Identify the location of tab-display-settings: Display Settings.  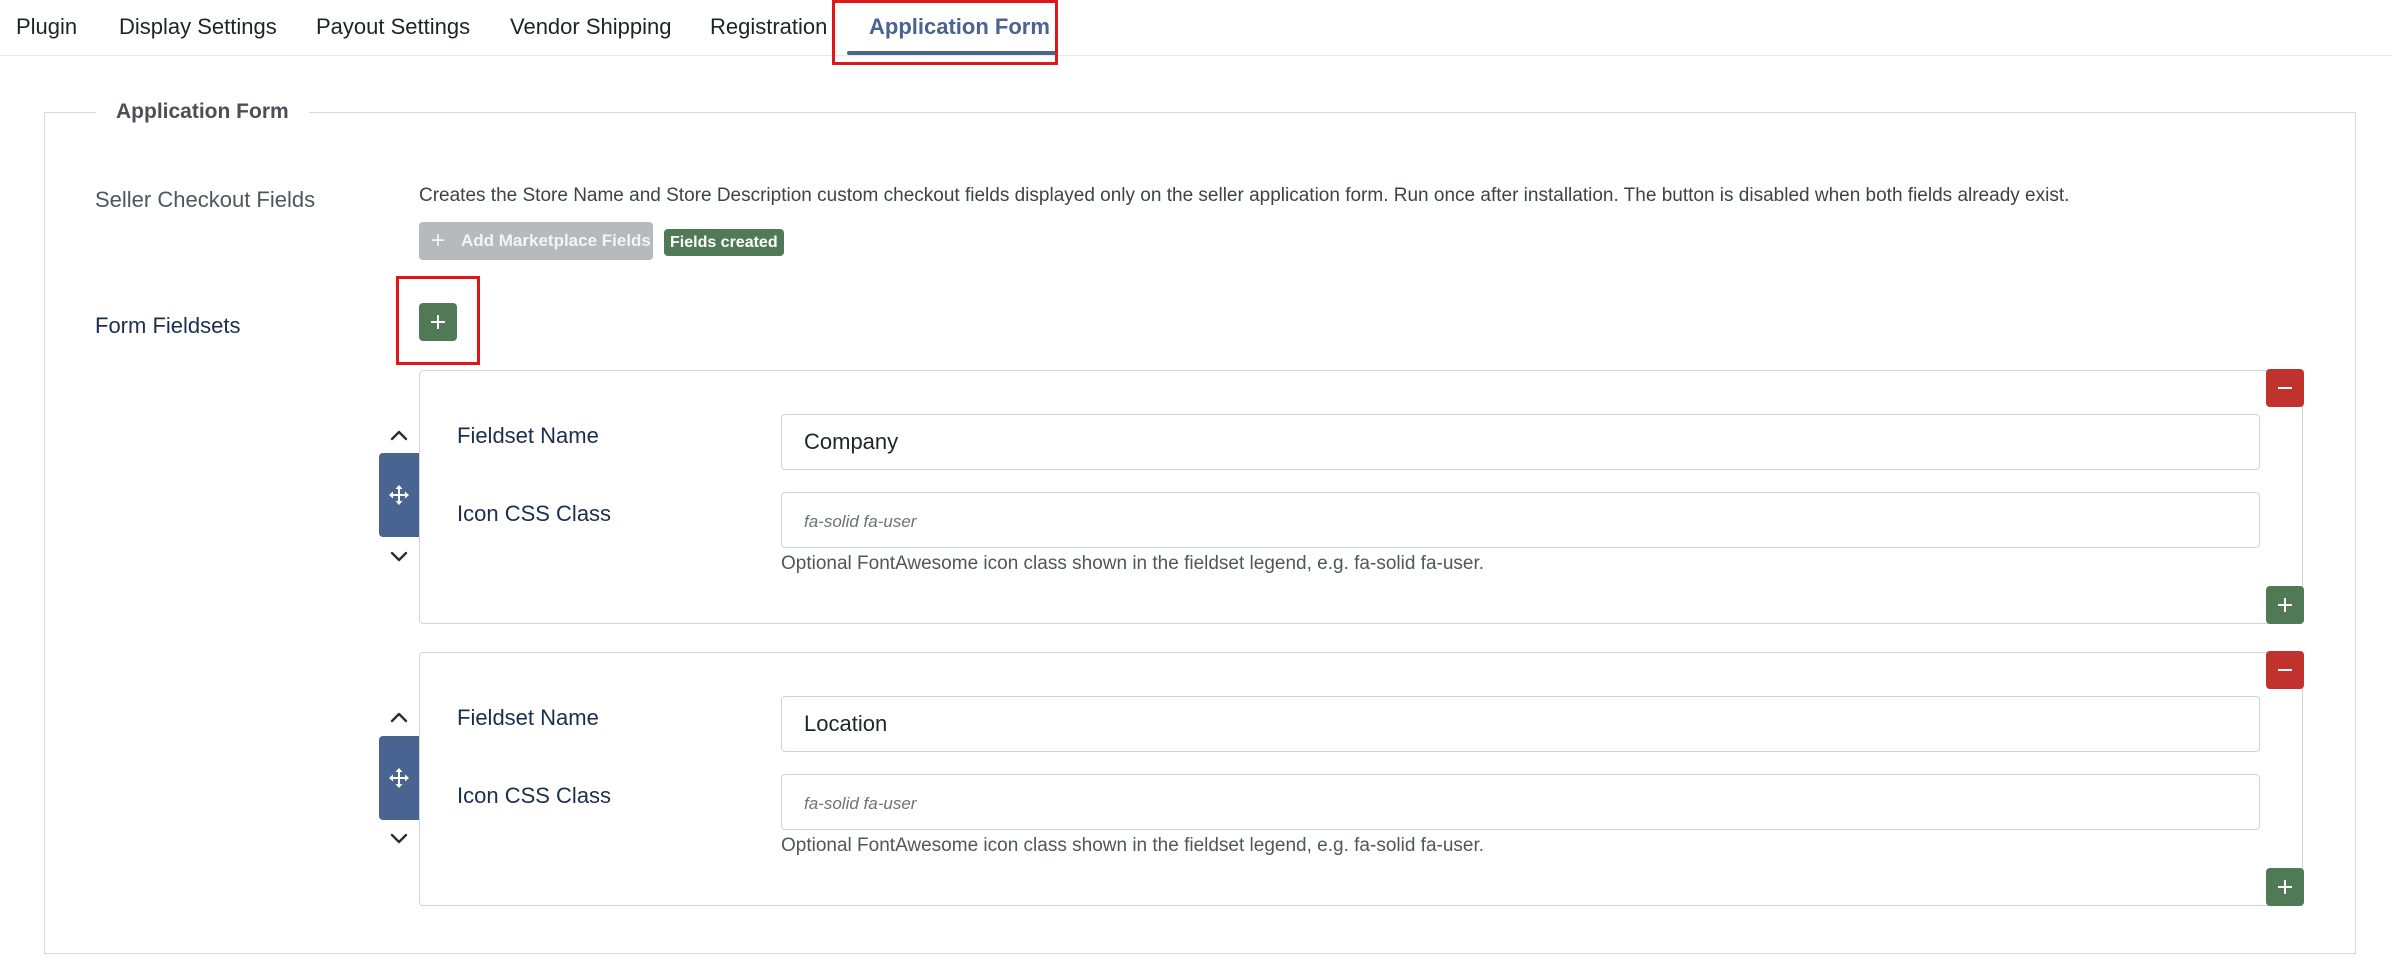
(198, 27).